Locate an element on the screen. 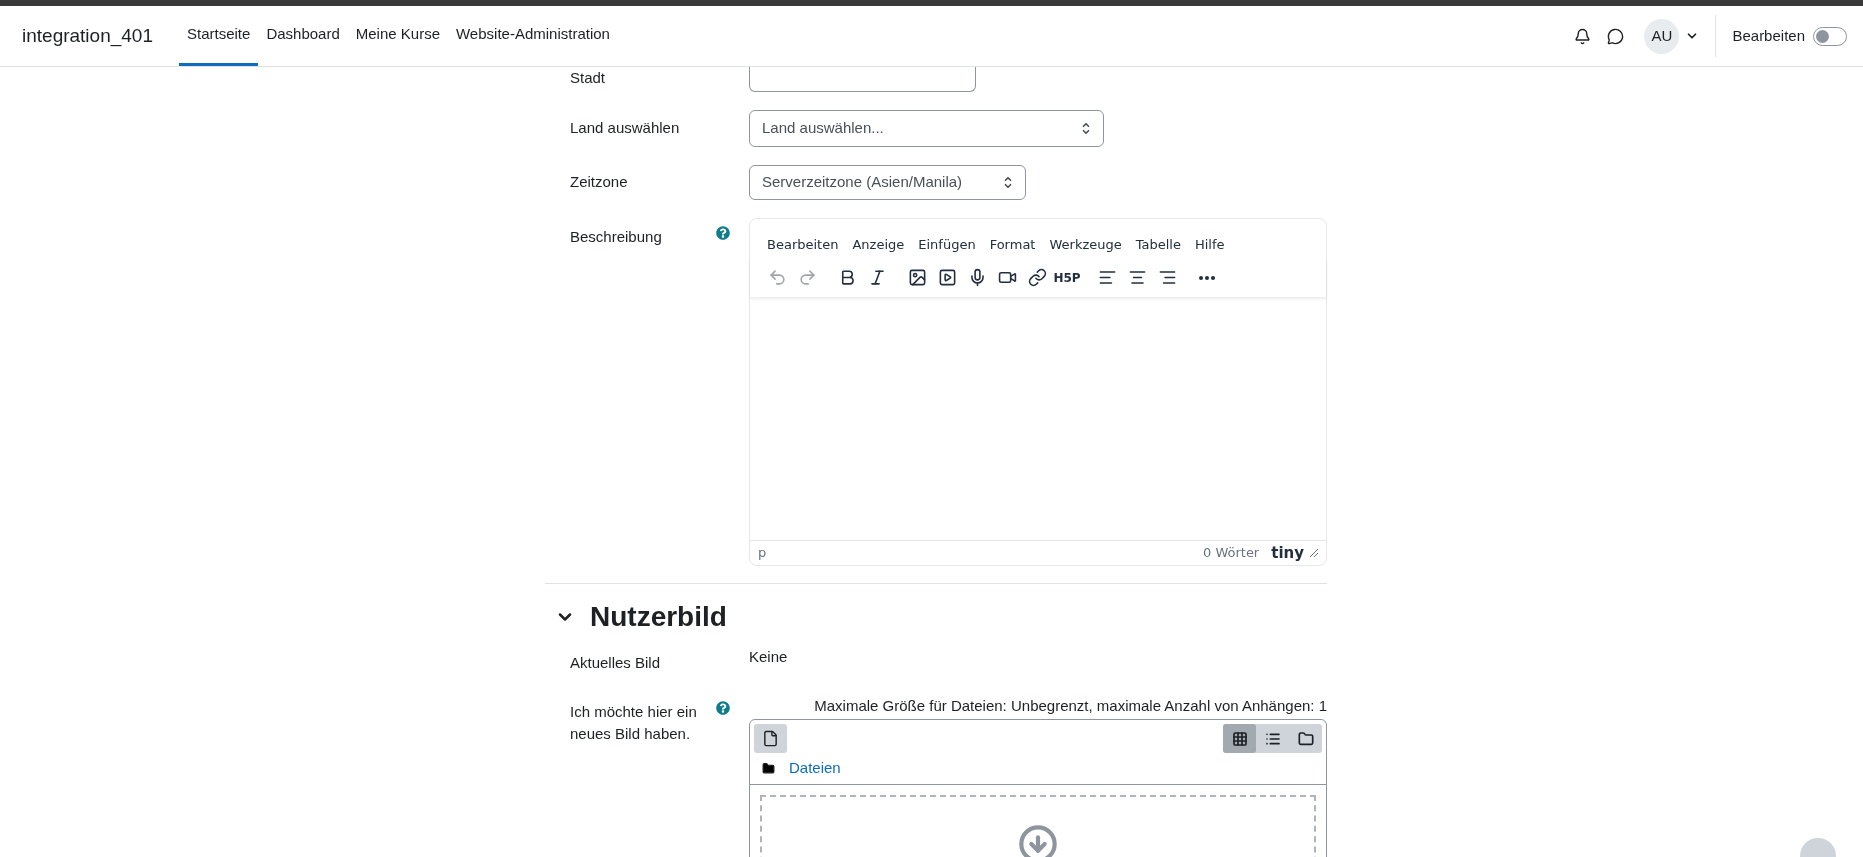 The image size is (1863, 857). add-file-button is located at coordinates (770, 738).